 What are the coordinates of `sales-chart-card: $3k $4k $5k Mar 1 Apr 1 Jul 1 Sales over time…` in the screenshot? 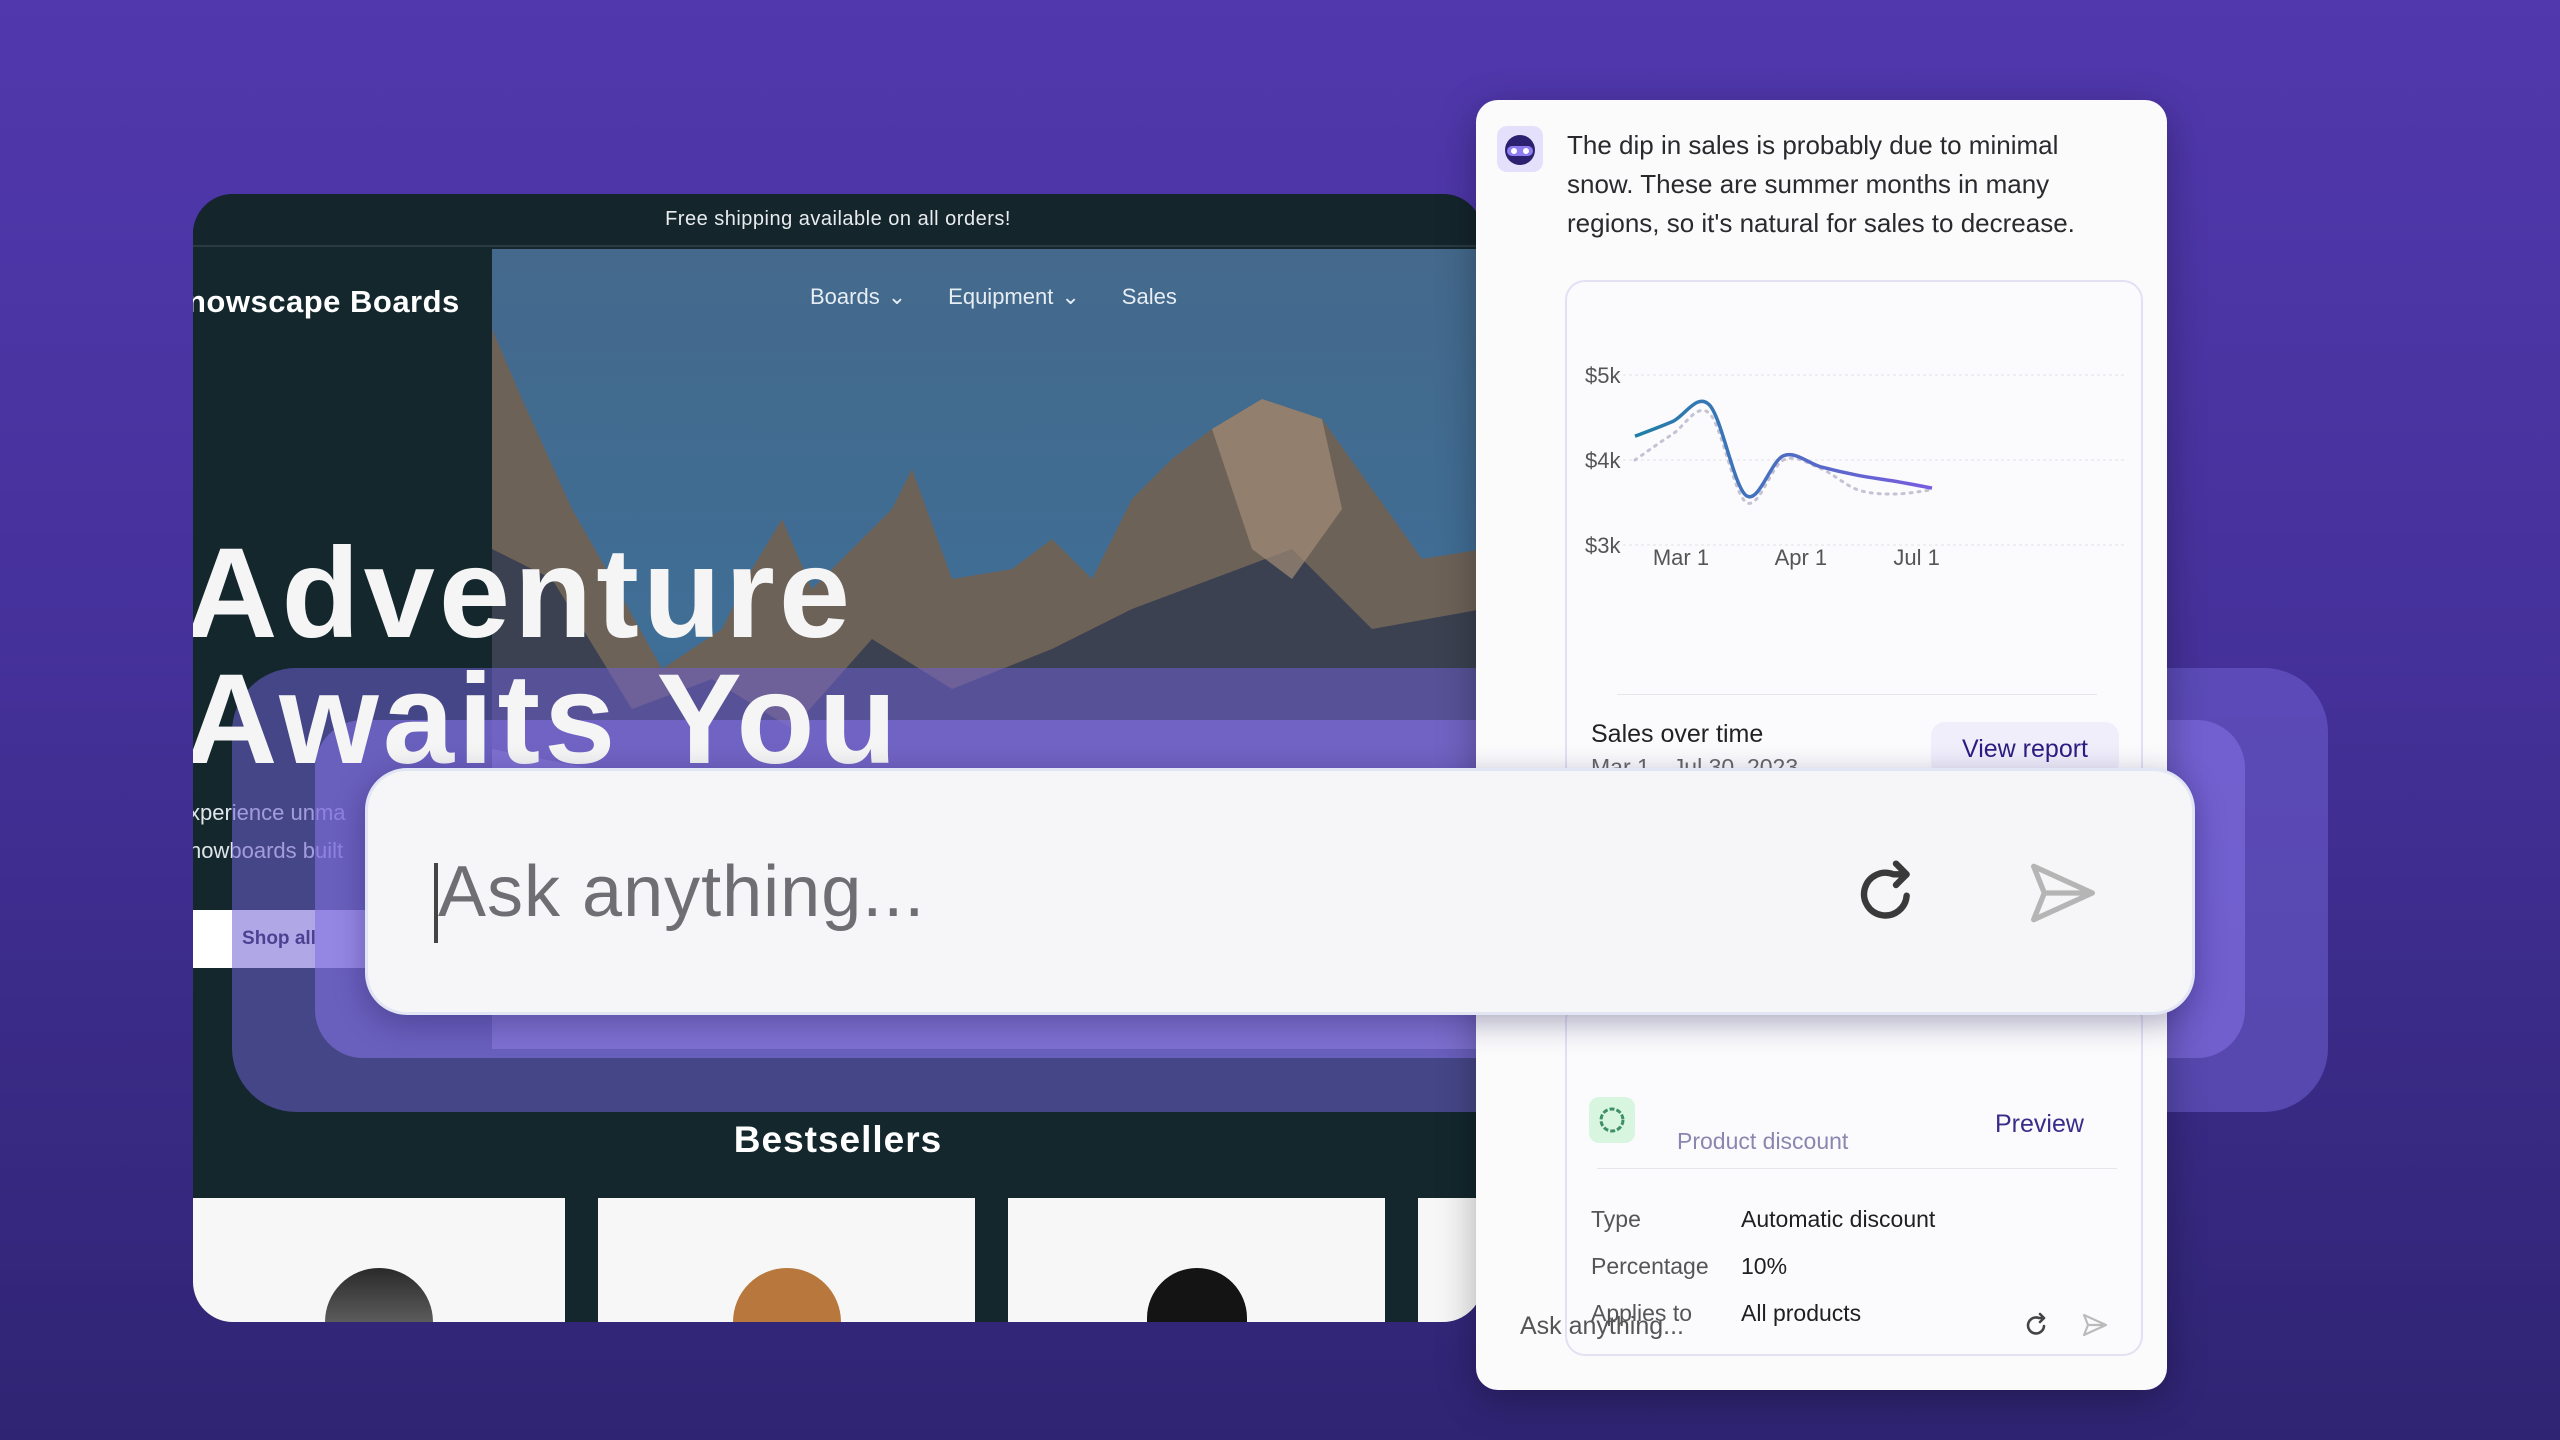 It's located at (1854, 543).